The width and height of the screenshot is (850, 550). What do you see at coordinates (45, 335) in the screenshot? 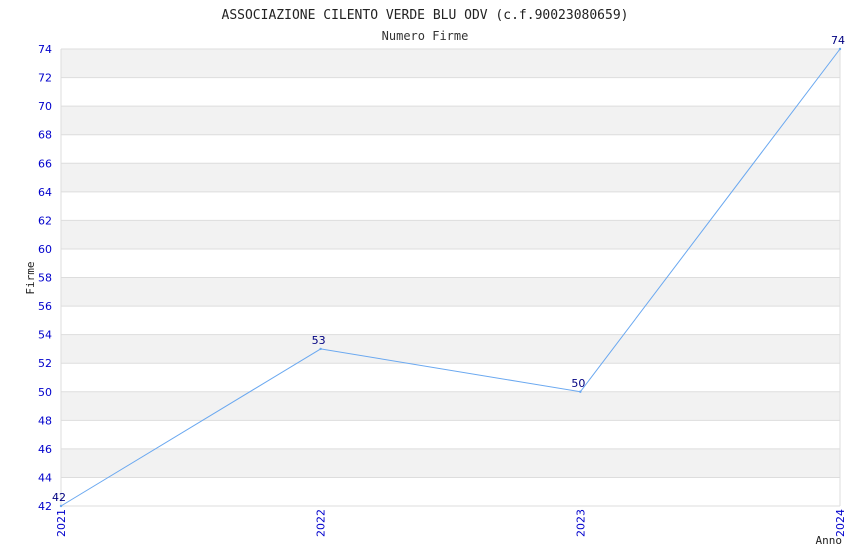
I see `y-tick-label: 54` at bounding box center [45, 335].